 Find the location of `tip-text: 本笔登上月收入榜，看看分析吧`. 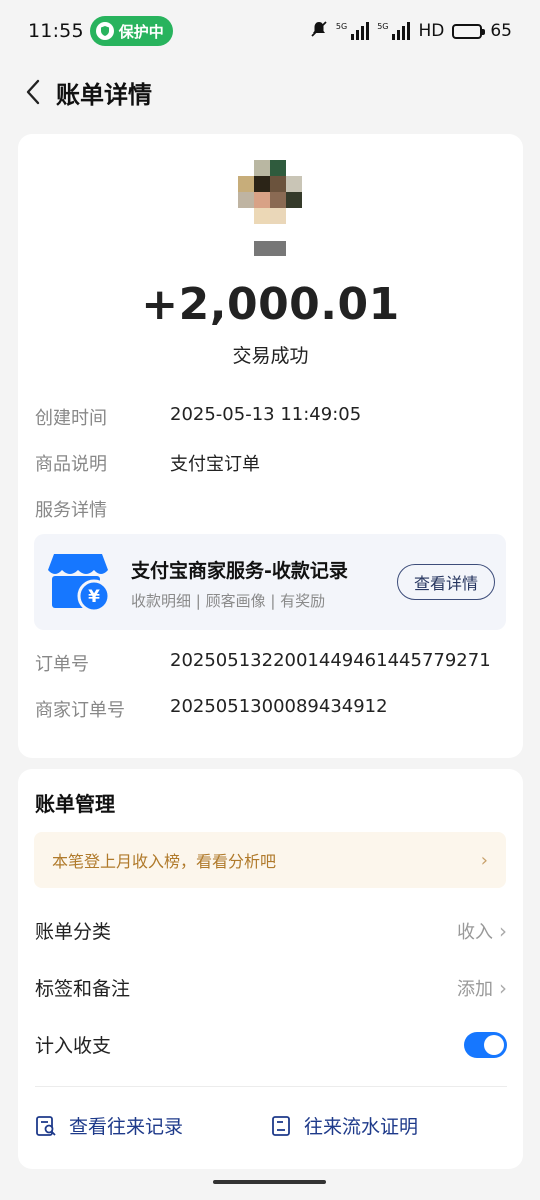

tip-text: 本笔登上月收入榜，看看分析吧 is located at coordinates (164, 861).